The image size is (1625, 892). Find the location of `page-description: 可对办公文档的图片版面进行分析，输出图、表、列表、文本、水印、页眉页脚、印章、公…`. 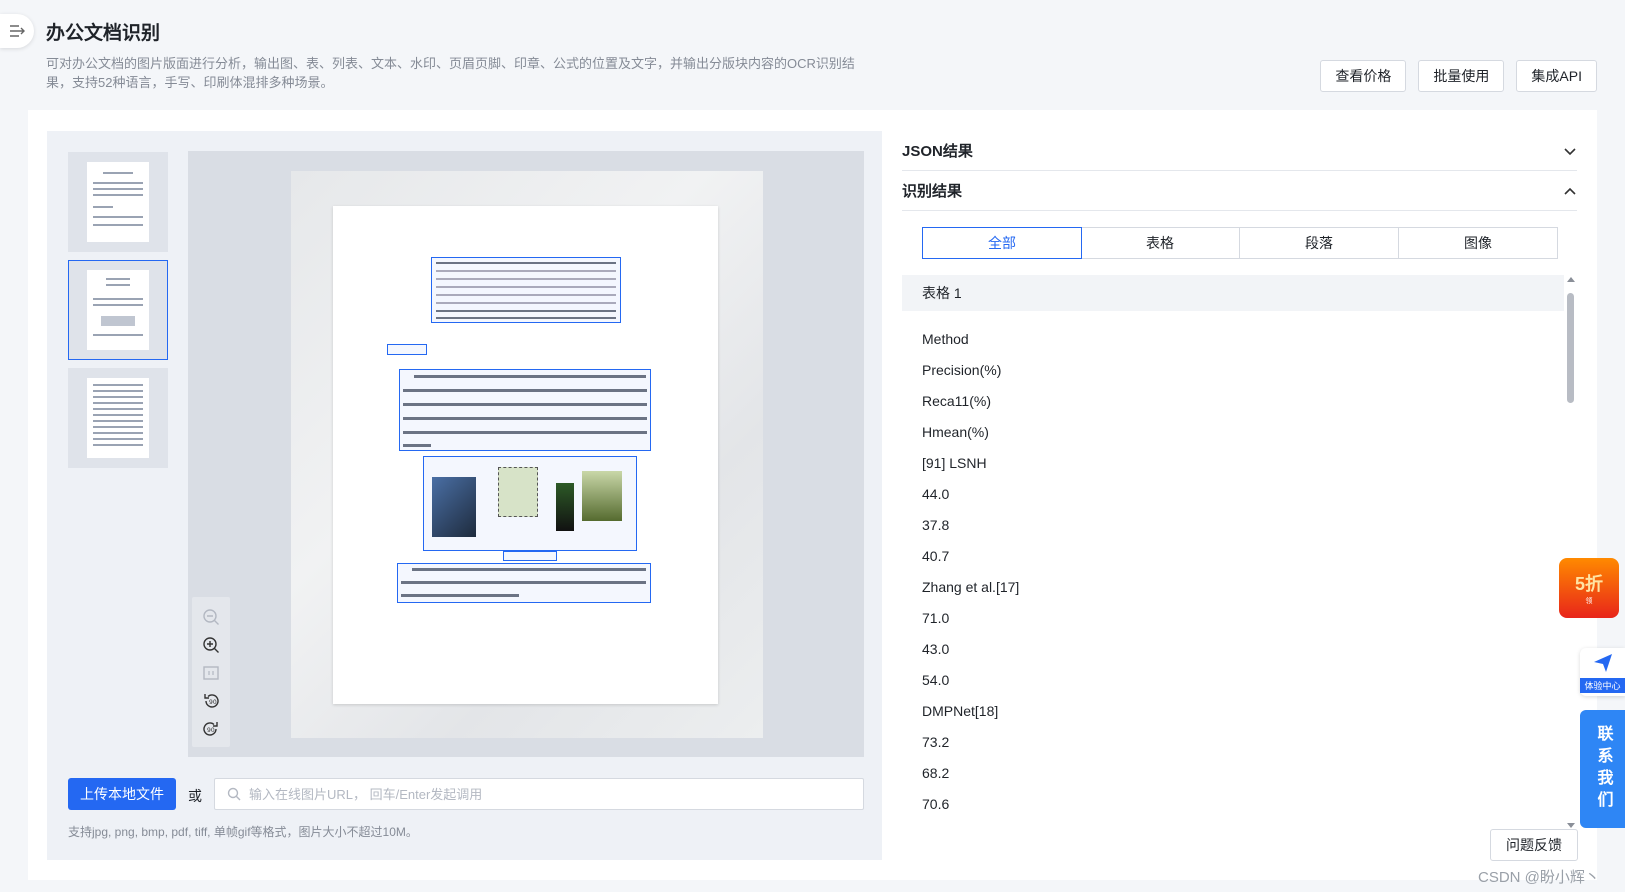

page-description: 可对办公文档的图片版面进行分析，输出图、表、列表、文本、水印、页眉页脚、印章、公… is located at coordinates (450, 73).